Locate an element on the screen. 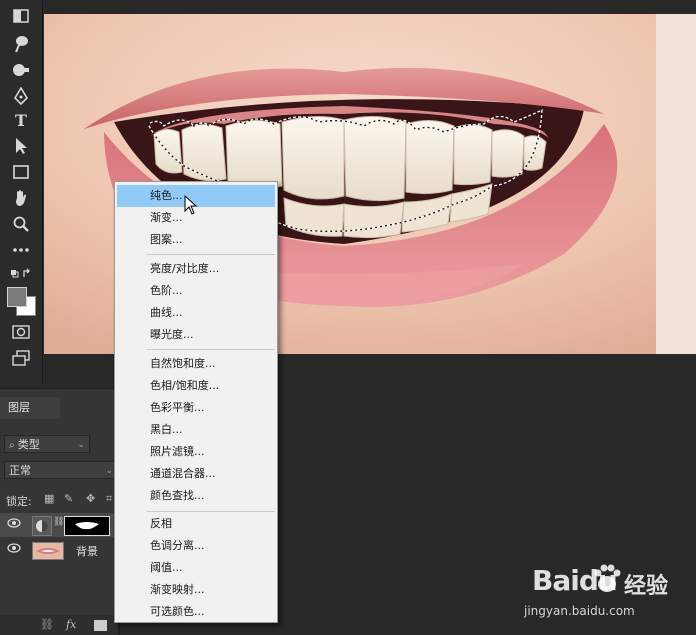 The height and width of the screenshot is (635, 696). blend-mode-dropdown: 正常 ⌄ is located at coordinates (61, 470).